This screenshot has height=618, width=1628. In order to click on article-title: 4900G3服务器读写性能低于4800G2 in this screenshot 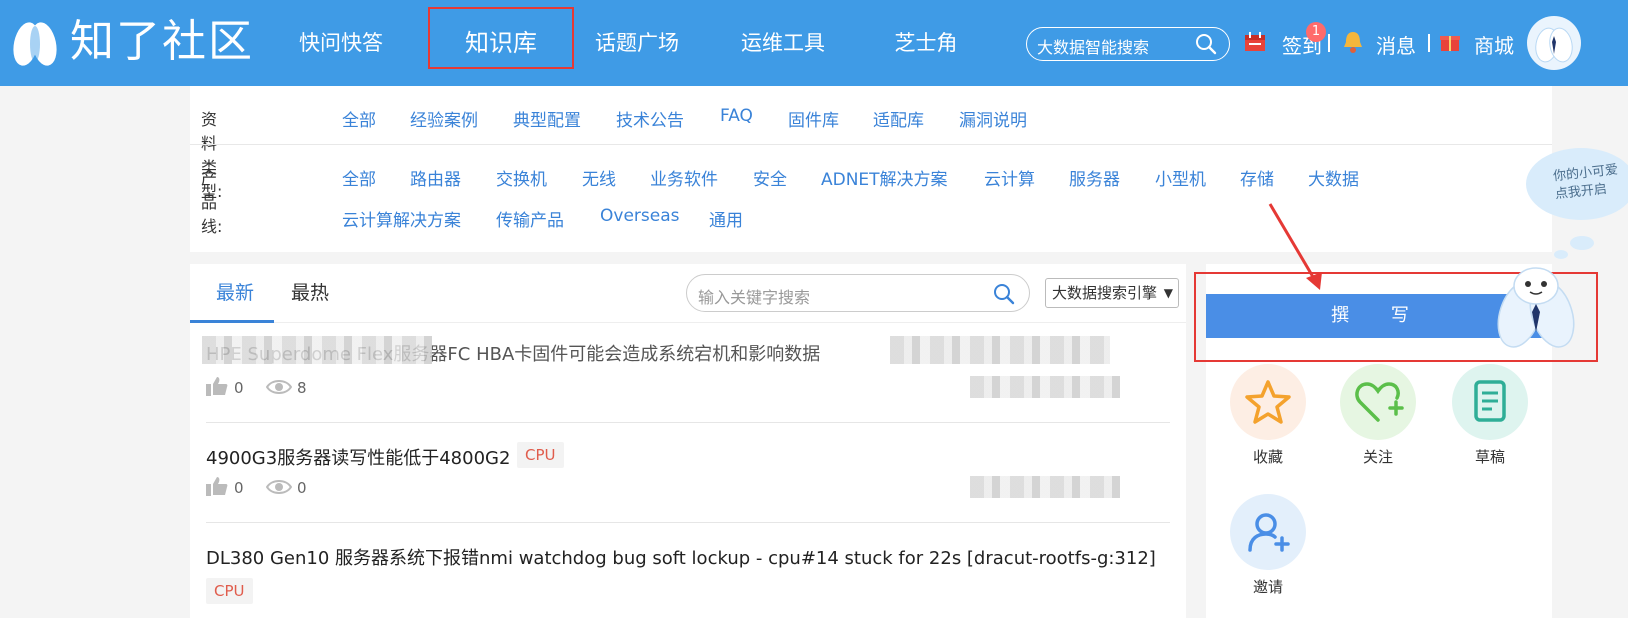, I will do `click(358, 457)`.